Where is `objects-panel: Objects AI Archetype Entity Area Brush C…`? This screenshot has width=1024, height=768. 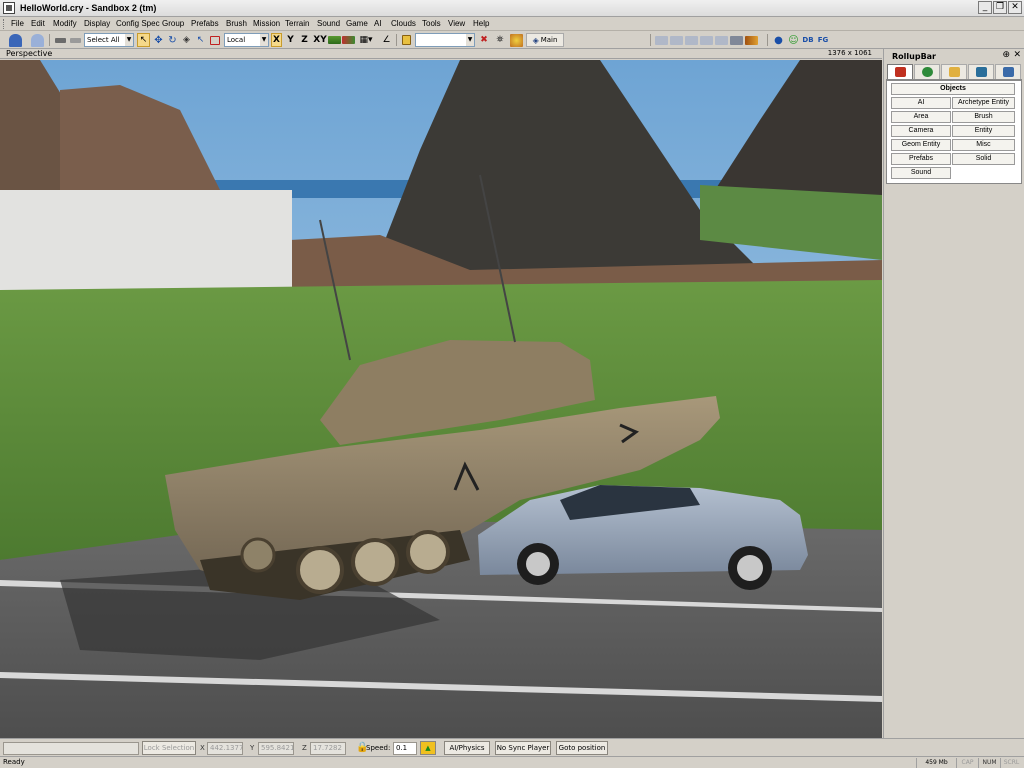 objects-panel: Objects AI Archetype Entity Area Brush C… is located at coordinates (954, 132).